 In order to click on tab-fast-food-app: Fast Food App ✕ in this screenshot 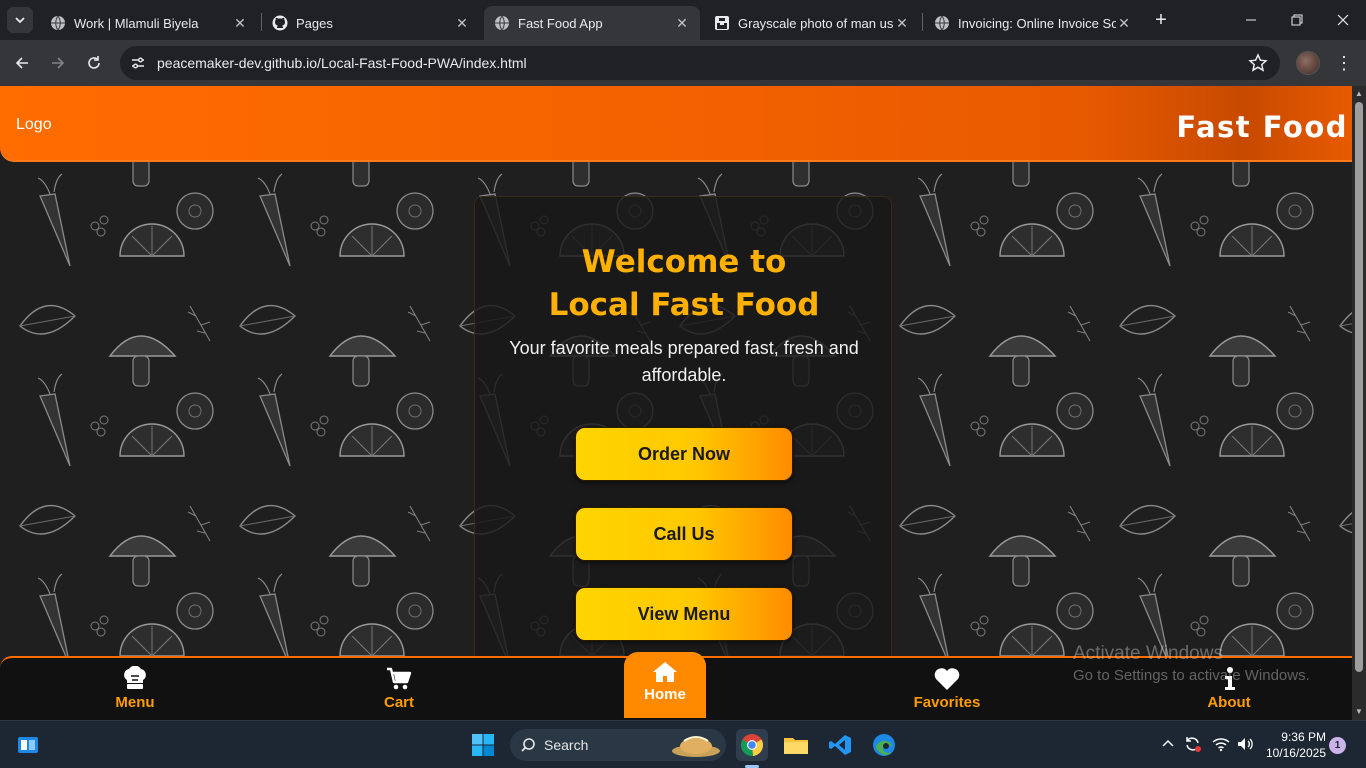, I will do `click(592, 23)`.